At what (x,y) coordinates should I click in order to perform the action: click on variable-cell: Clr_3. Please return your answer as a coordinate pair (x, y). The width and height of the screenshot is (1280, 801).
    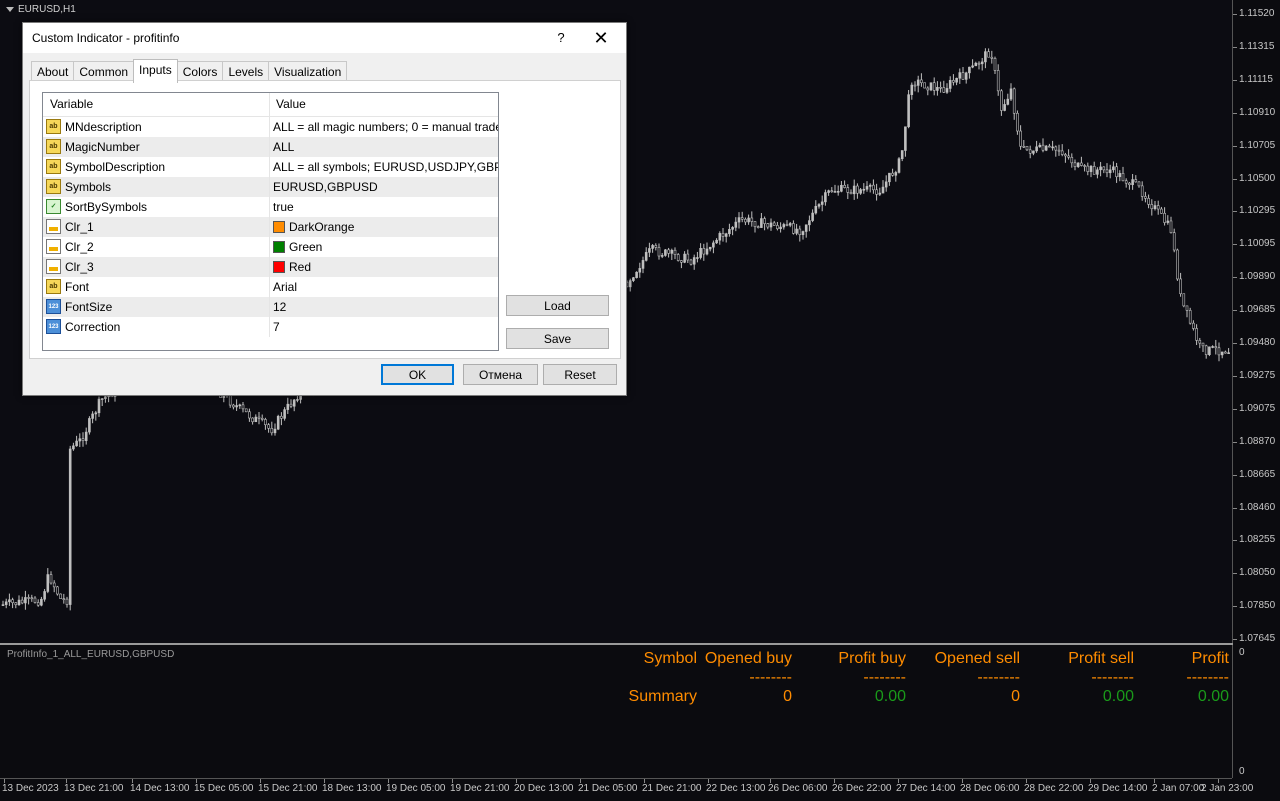
    Looking at the image, I should click on (156, 267).